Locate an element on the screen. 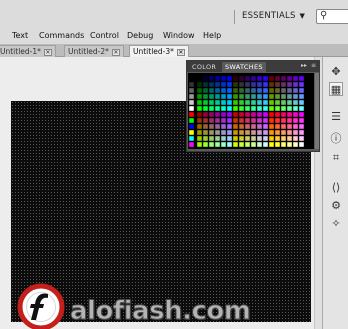  tab-color: COLOR is located at coordinates (204, 67).